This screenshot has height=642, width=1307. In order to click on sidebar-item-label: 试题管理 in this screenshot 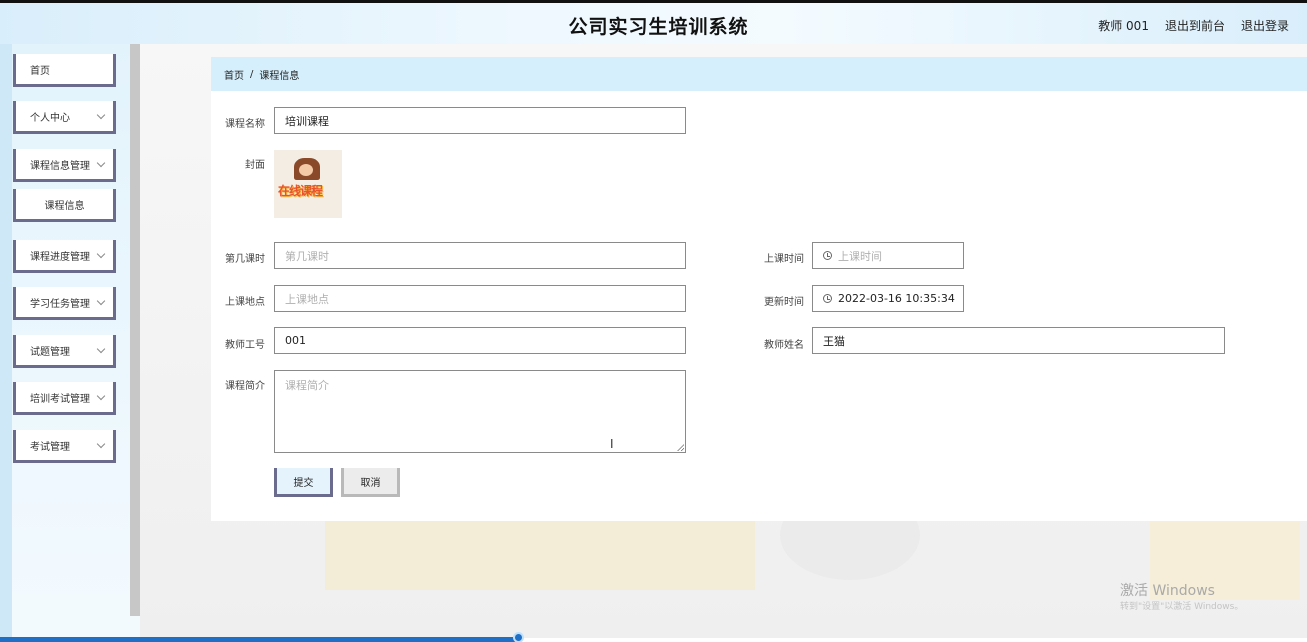, I will do `click(50, 352)`.